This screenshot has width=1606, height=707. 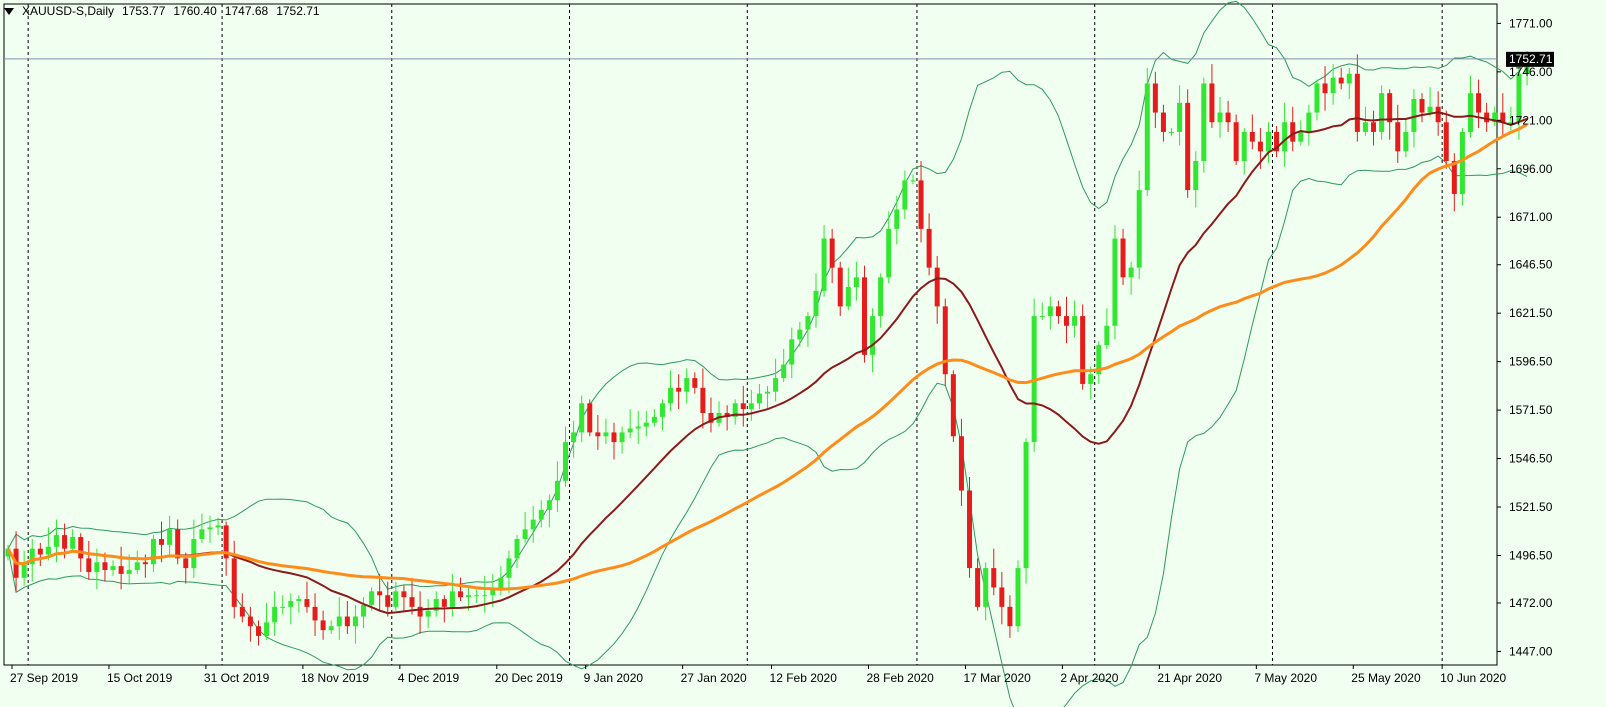 What do you see at coordinates (1531, 410) in the screenshot?
I see `y-tick-label: 1571.50` at bounding box center [1531, 410].